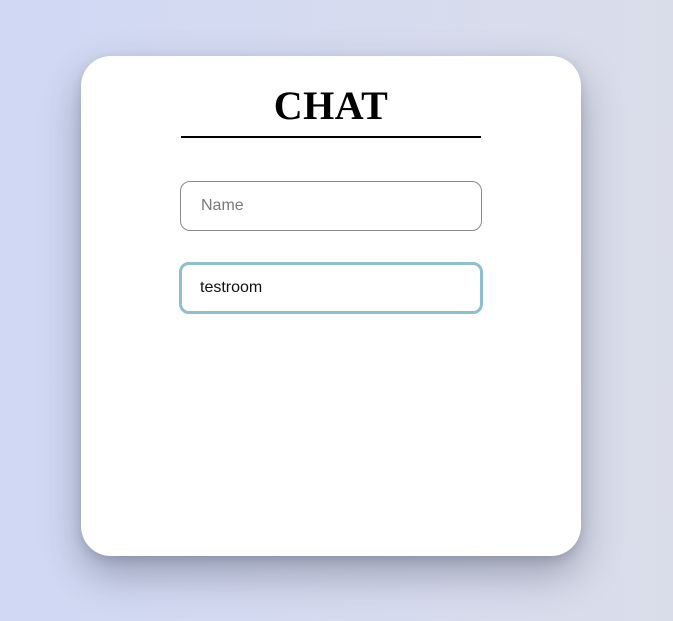 The height and width of the screenshot is (621, 673). I want to click on title-divider, so click(331, 137).